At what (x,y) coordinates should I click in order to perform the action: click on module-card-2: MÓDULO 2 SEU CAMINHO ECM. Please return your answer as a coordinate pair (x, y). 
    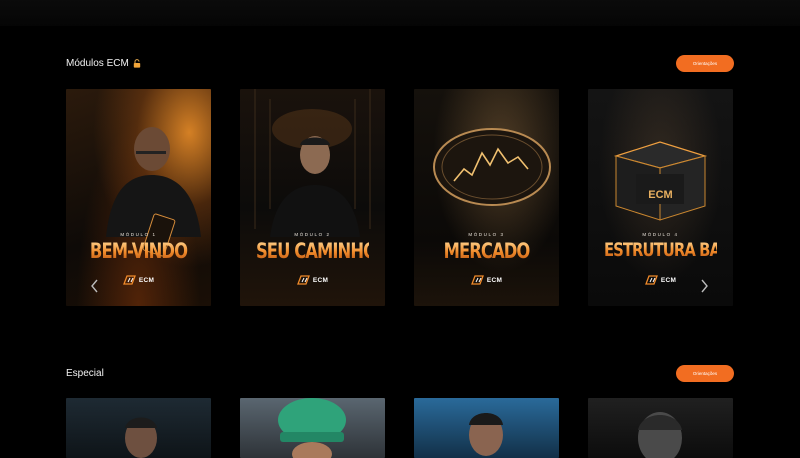
    Looking at the image, I should click on (312, 197).